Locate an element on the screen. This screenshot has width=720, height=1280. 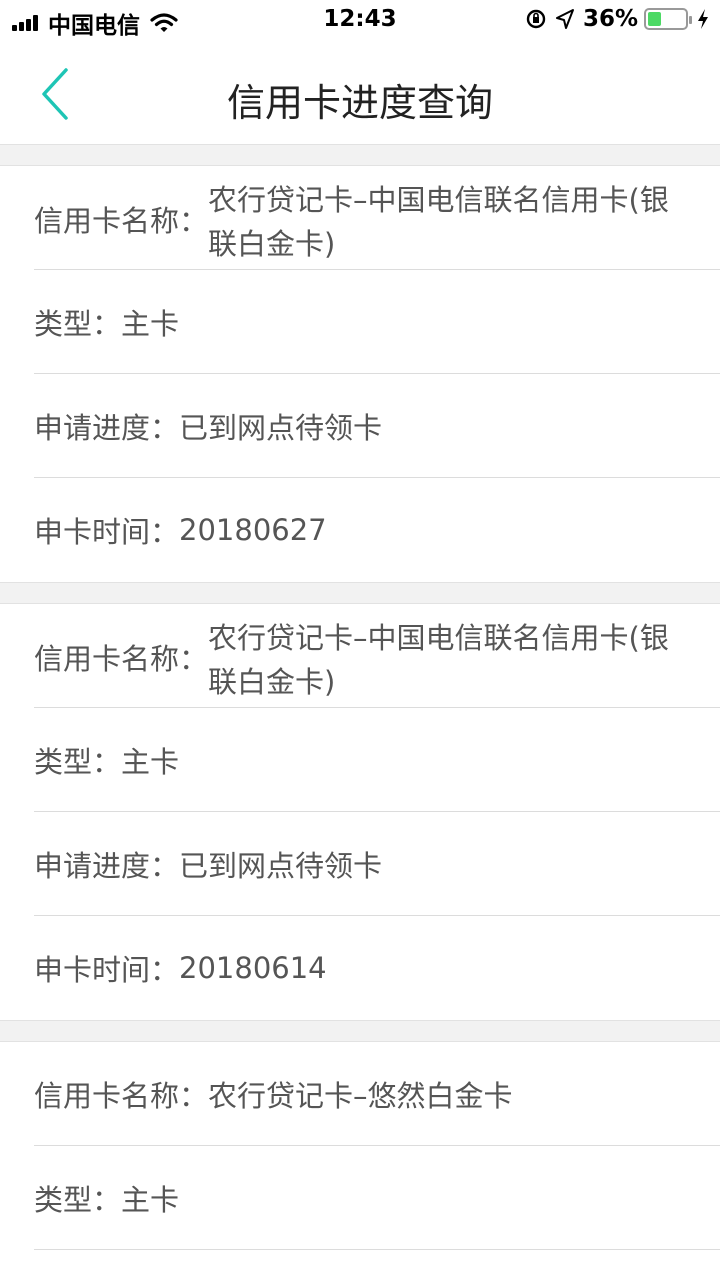
apply-date-value: 20180627 is located at coordinates (253, 530).